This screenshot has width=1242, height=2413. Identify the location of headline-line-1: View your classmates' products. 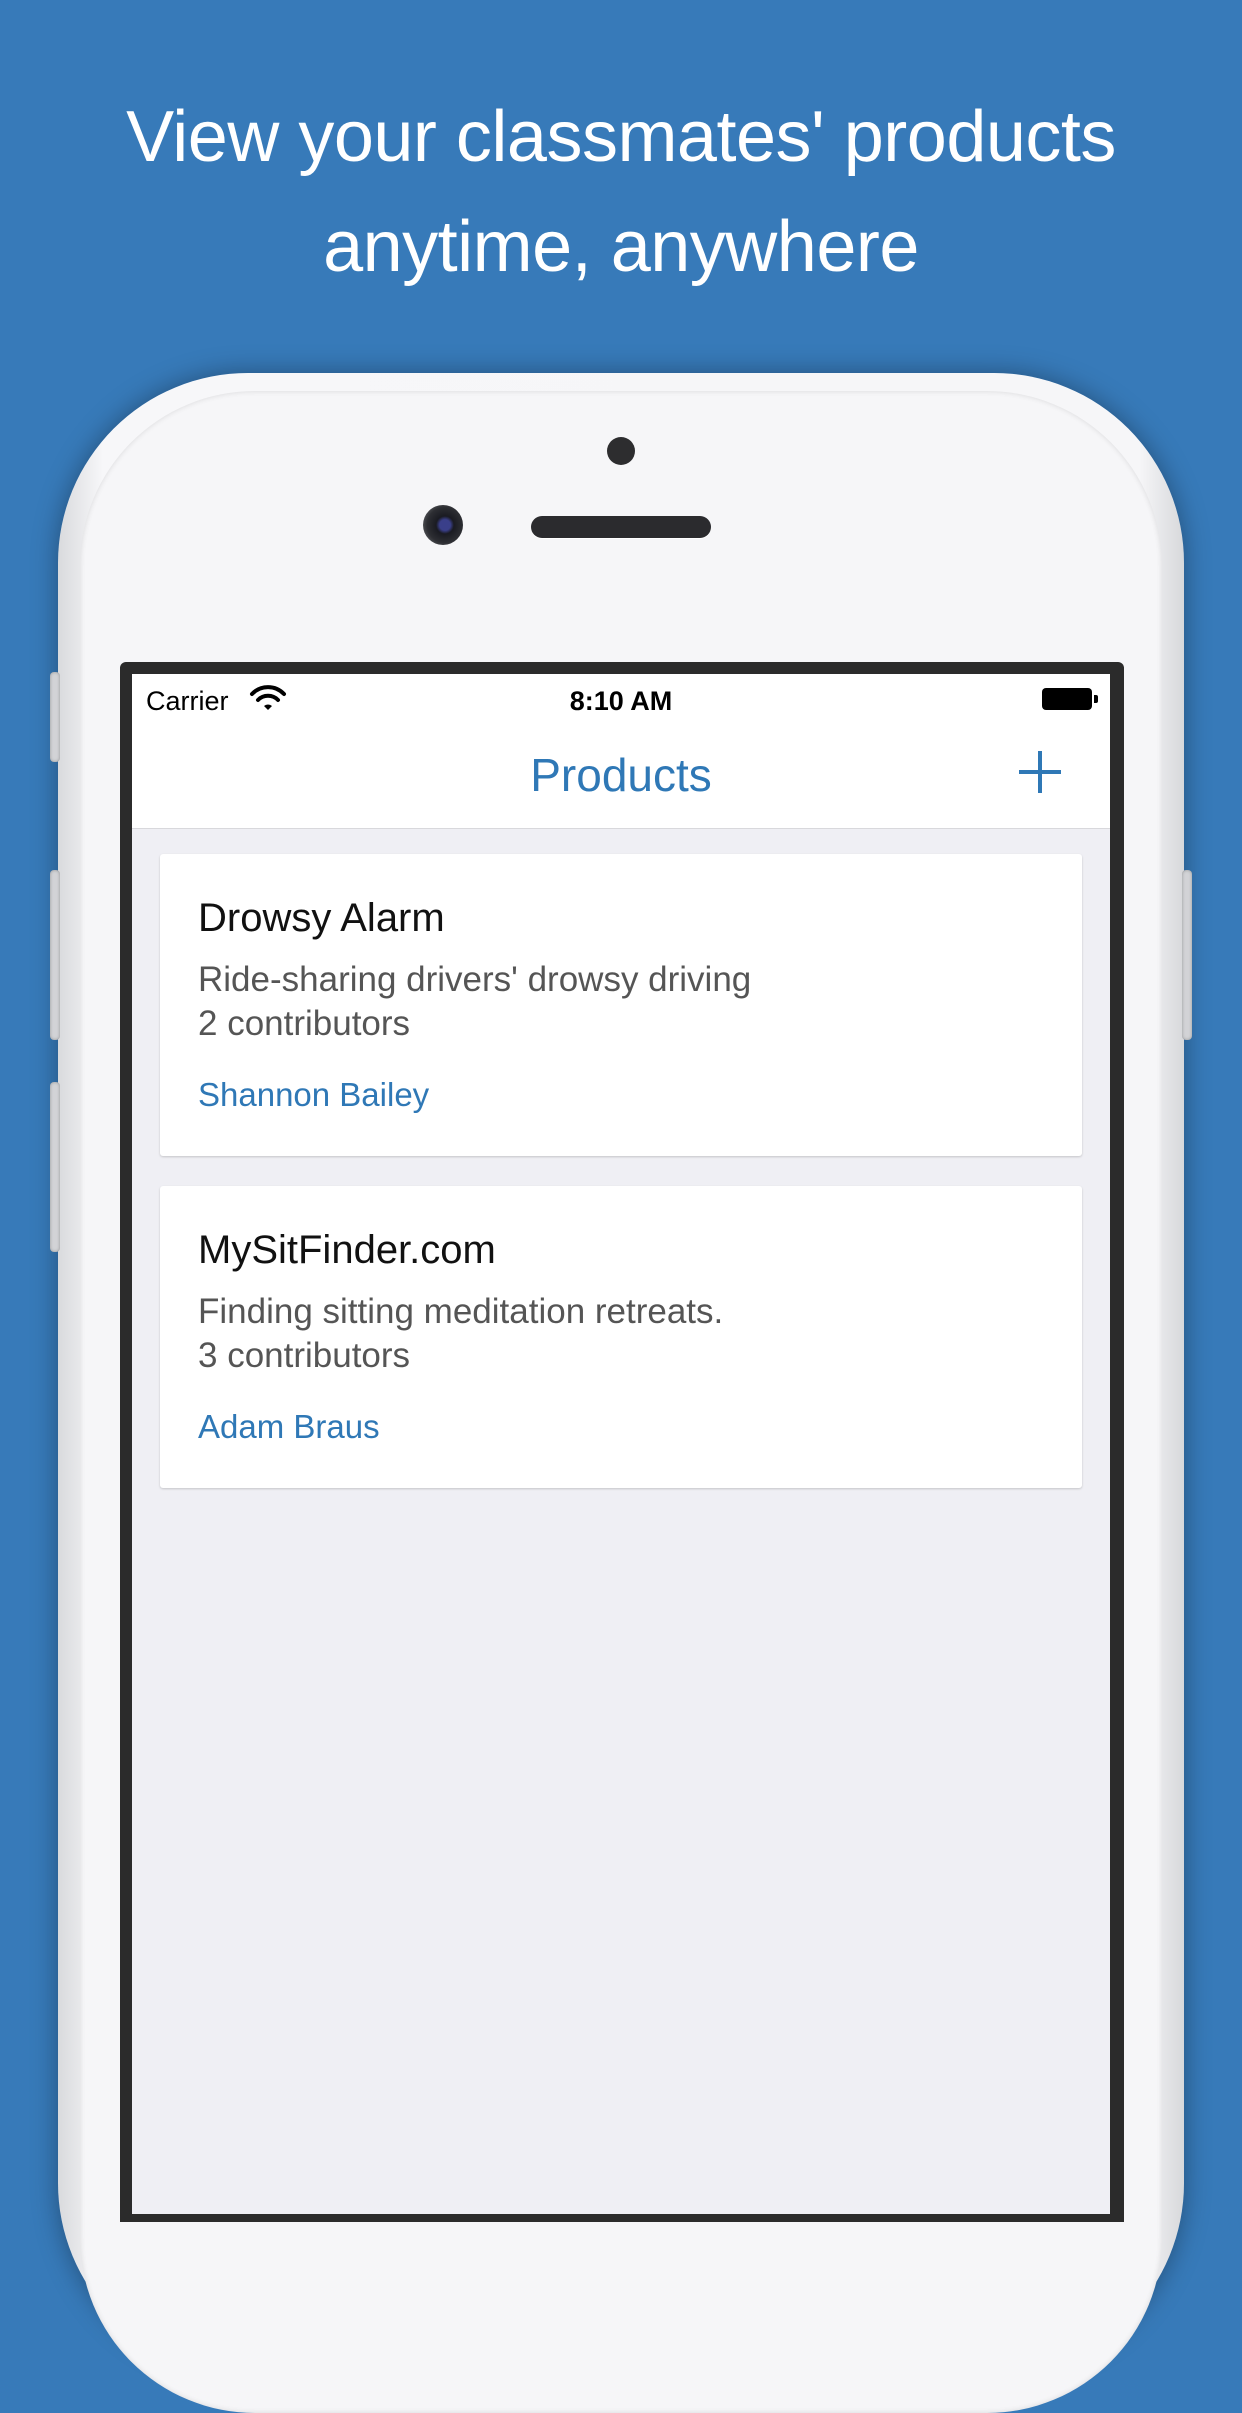
(621, 137).